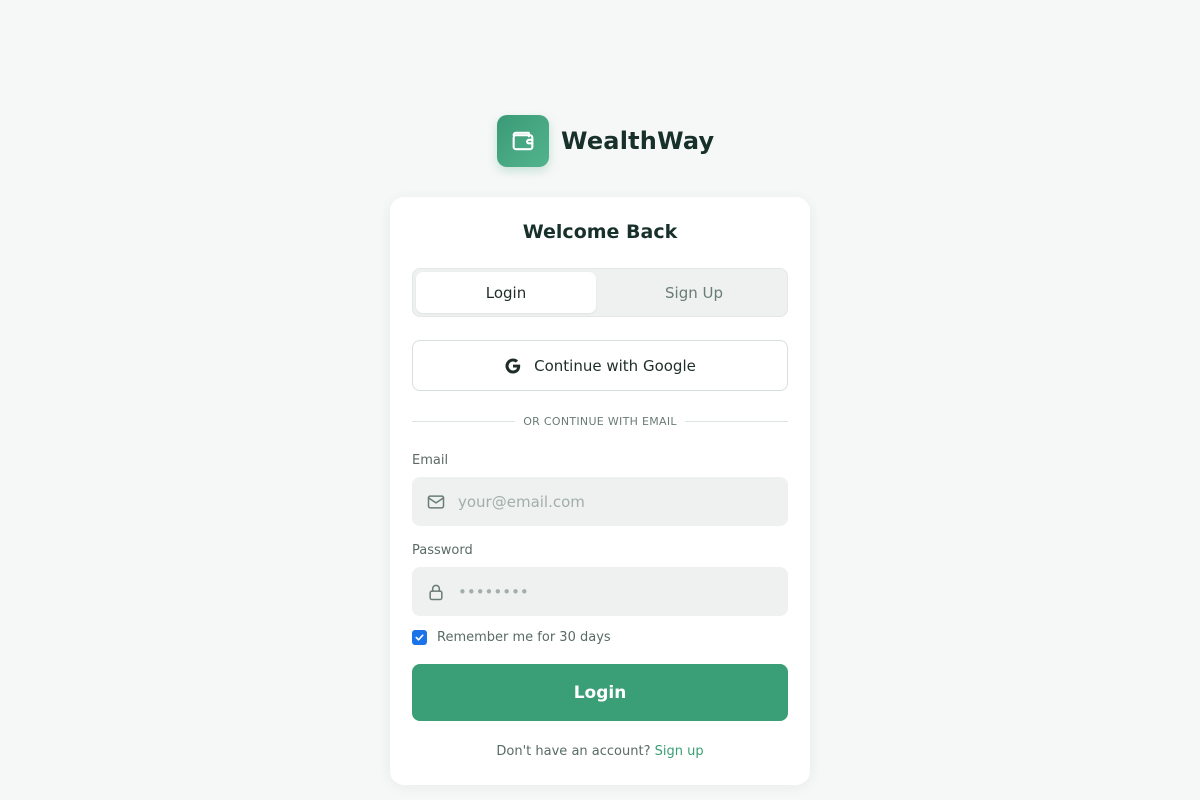 The width and height of the screenshot is (1200, 800). I want to click on signup-link: Sign up, so click(679, 751).